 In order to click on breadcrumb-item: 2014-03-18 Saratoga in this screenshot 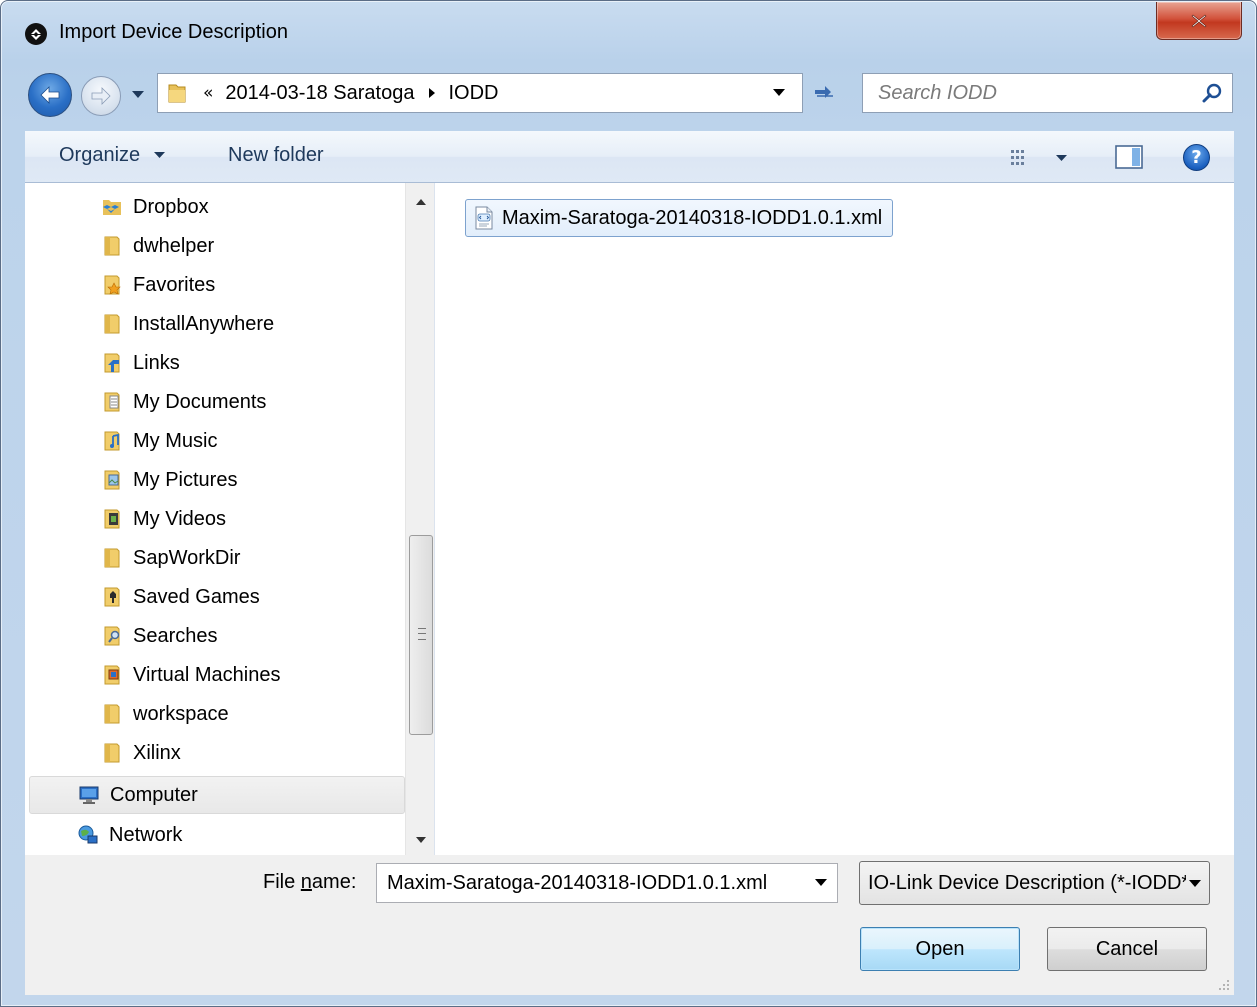, I will do `click(319, 93)`.